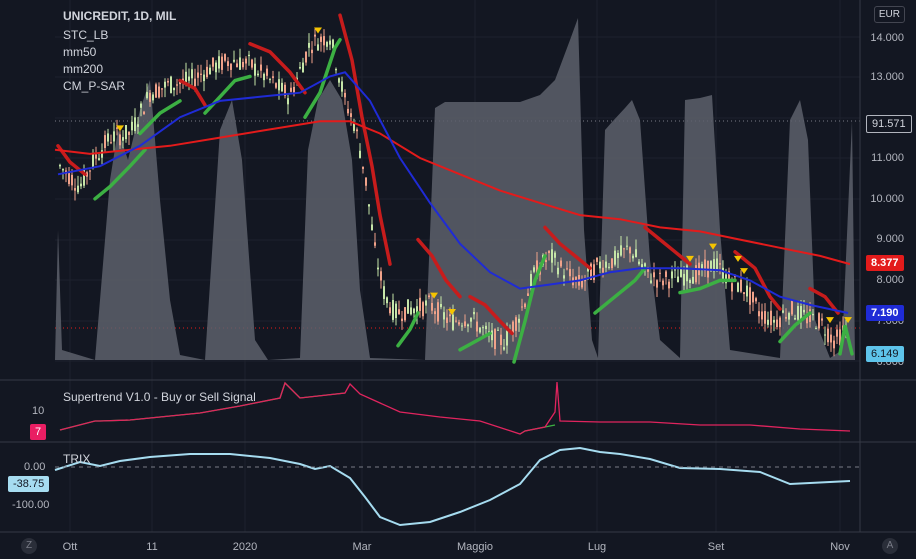 The height and width of the screenshot is (559, 916). What do you see at coordinates (716, 547) in the screenshot?
I see `x-label-set: Set` at bounding box center [716, 547].